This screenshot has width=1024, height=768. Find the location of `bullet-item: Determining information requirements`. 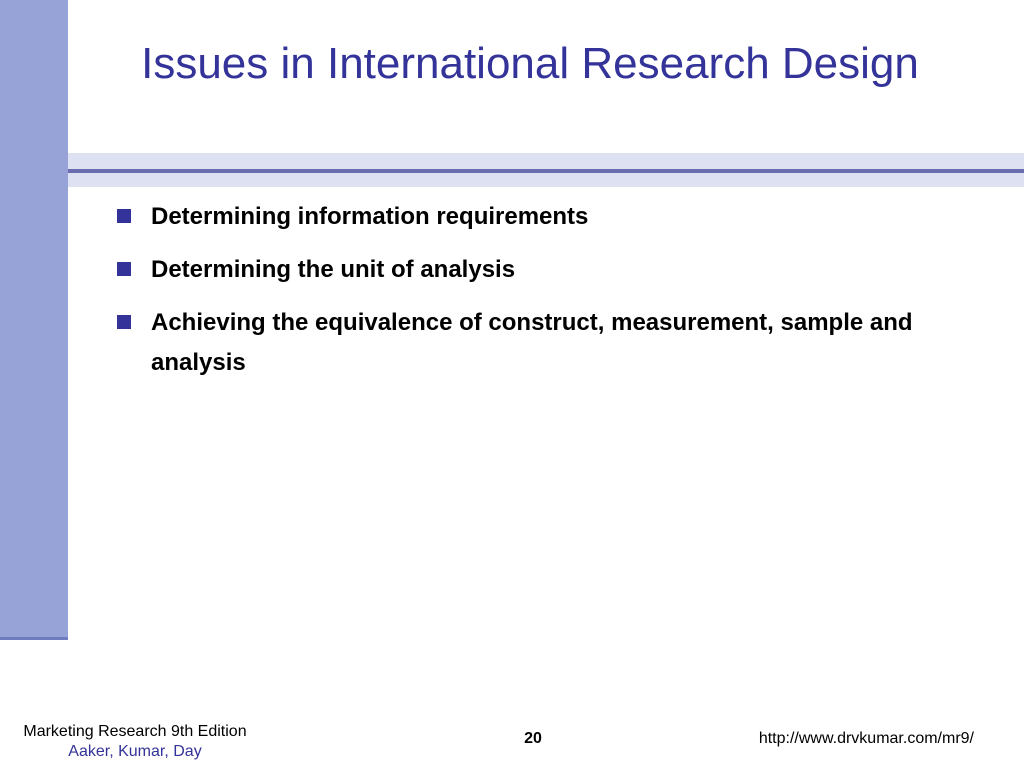

bullet-item: Determining information requirements is located at coordinates (514, 217).